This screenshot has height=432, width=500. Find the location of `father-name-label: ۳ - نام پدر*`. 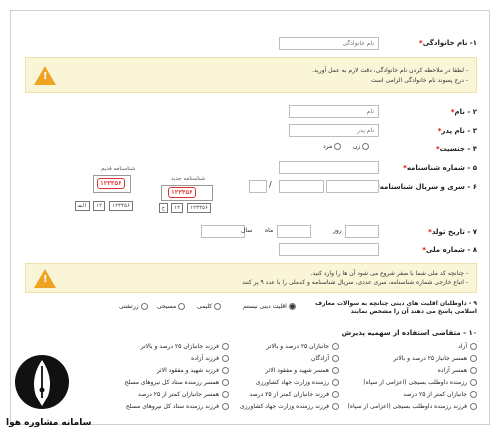

father-name-label: ۳ - نام پدر* is located at coordinates (457, 131).